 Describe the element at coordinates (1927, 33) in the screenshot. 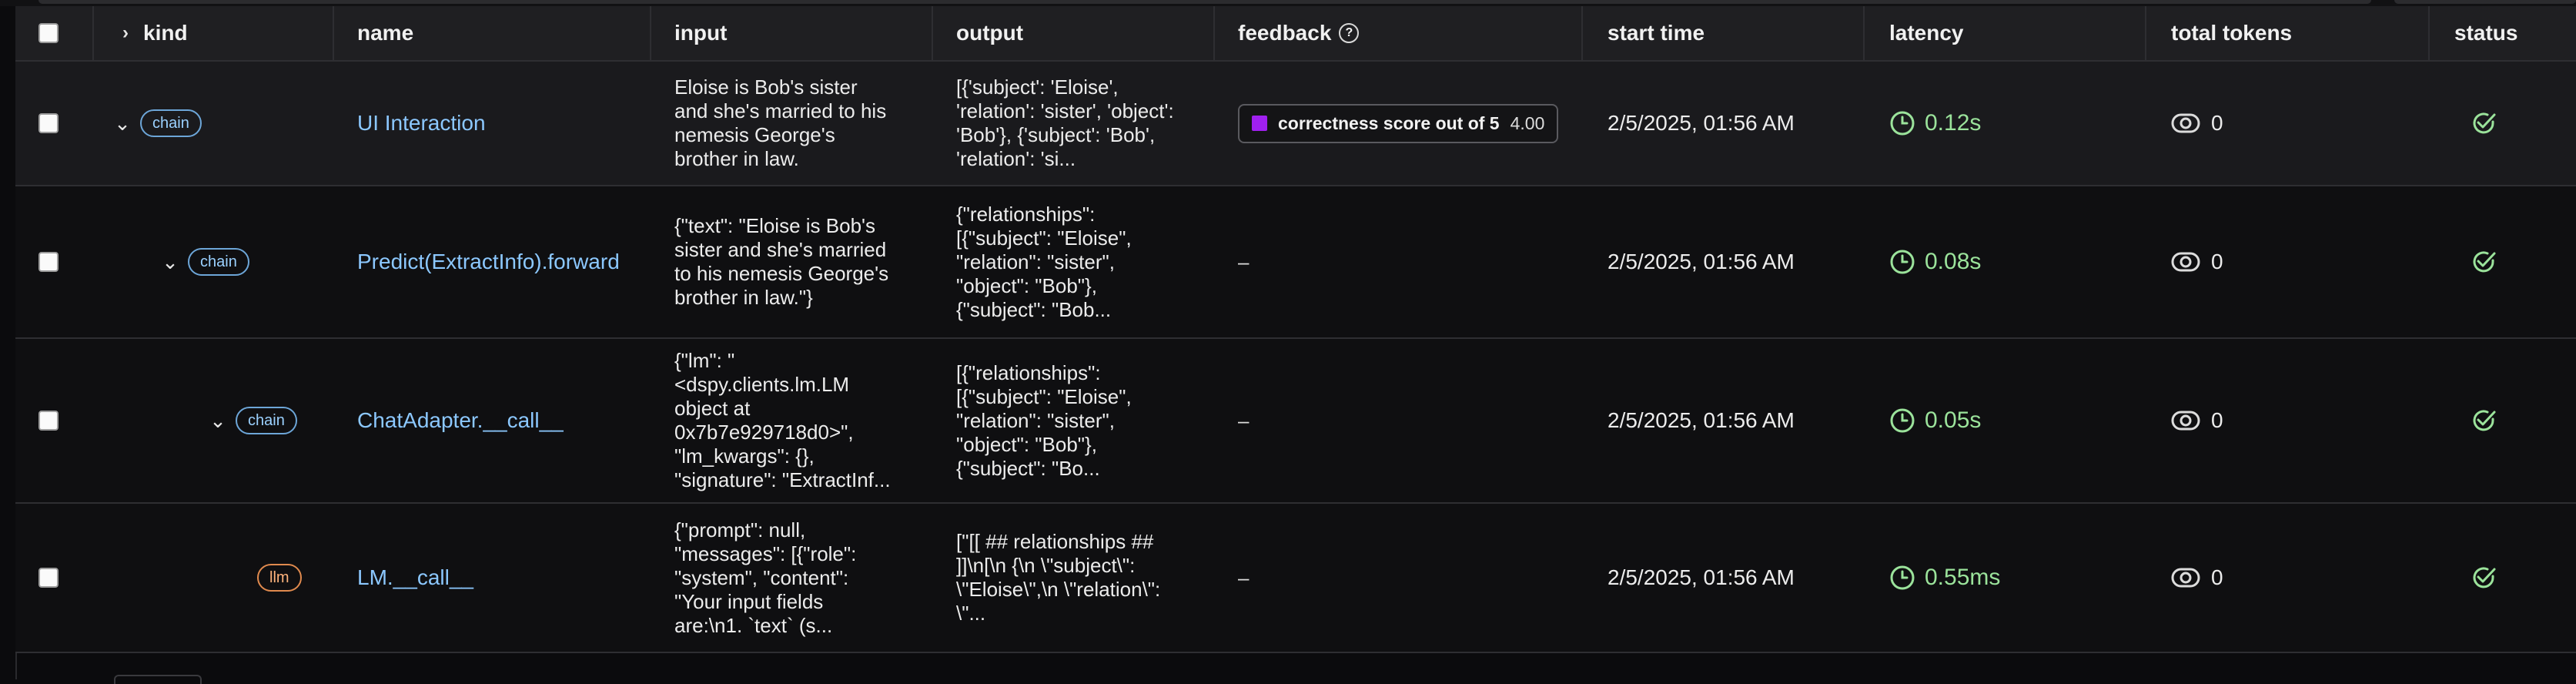

I see `latency-header: latency` at that location.